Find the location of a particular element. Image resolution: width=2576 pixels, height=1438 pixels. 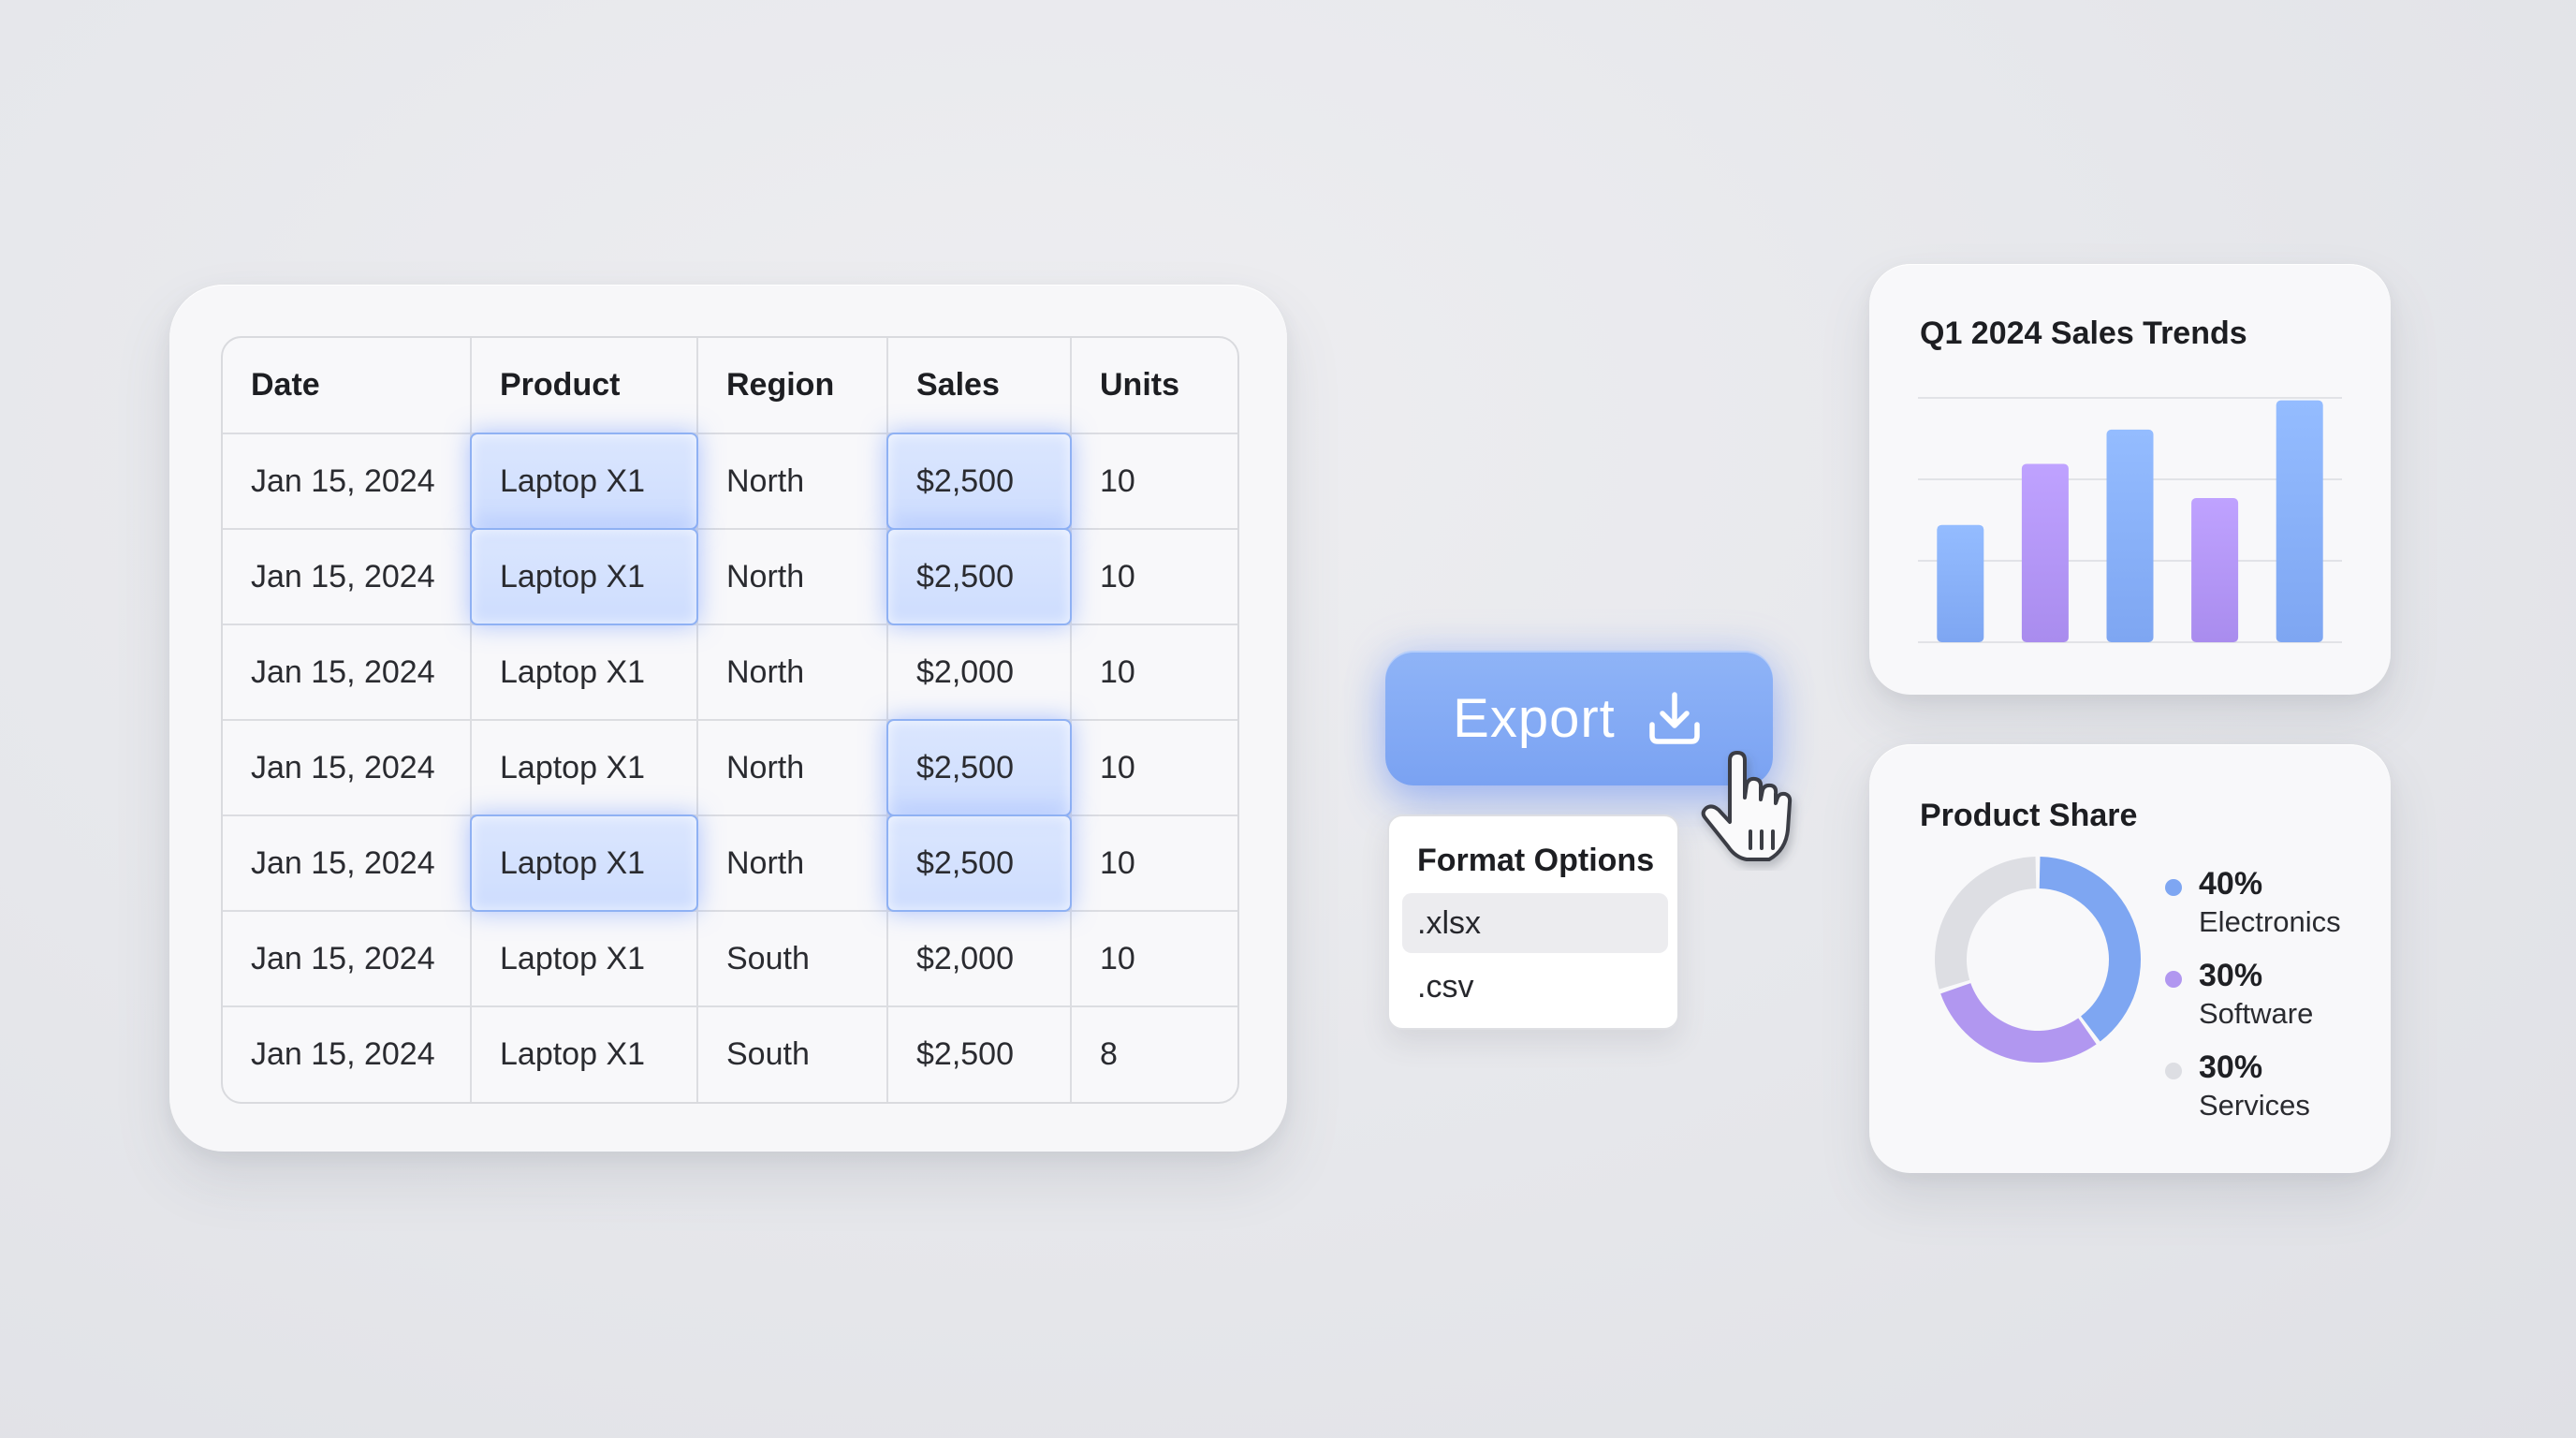

legend-dot-electronics is located at coordinates (2173, 887).